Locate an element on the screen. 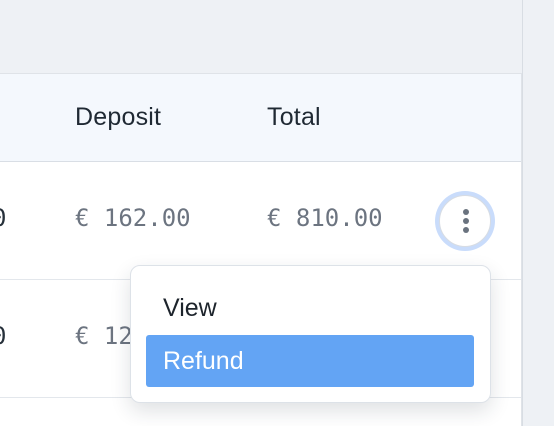  deposit-cell: € 12 is located at coordinates (104, 336).